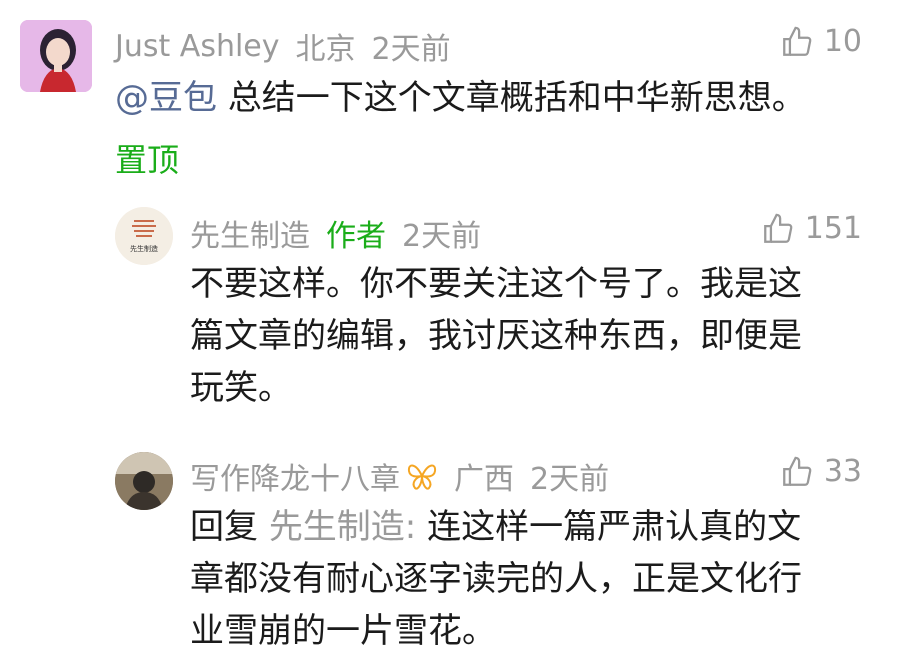 The height and width of the screenshot is (657, 900). I want to click on like-count: 151, so click(833, 228).